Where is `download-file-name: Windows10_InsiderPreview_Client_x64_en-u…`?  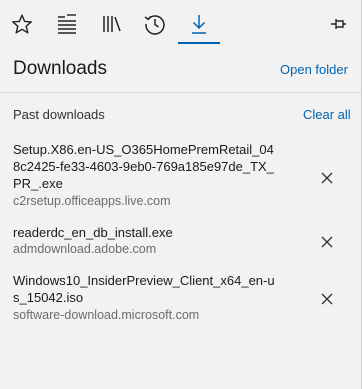
download-file-name: Windows10_InsiderPreview_Client_x64_en-u… is located at coordinates (144, 289).